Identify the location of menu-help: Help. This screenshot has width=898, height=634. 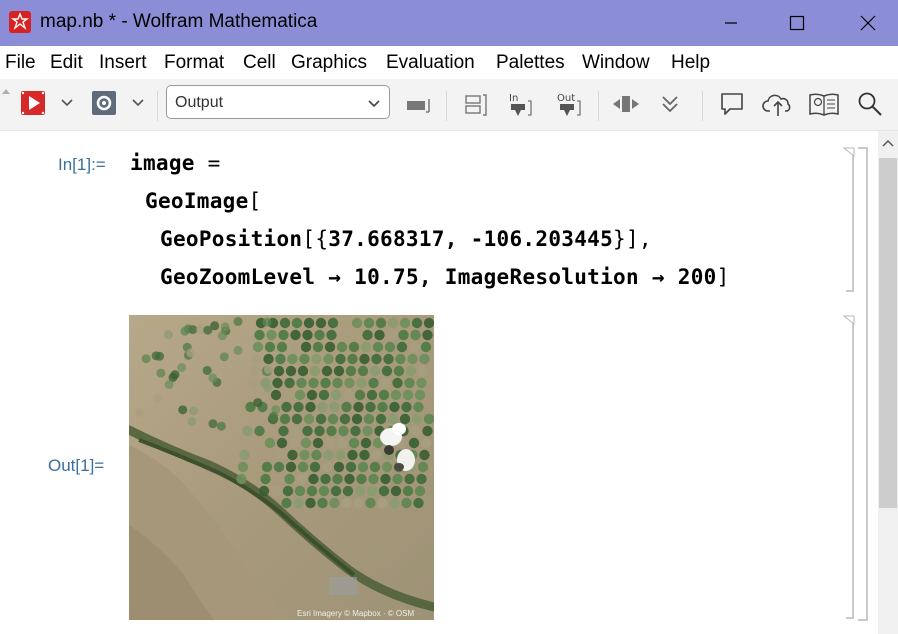
(690, 63).